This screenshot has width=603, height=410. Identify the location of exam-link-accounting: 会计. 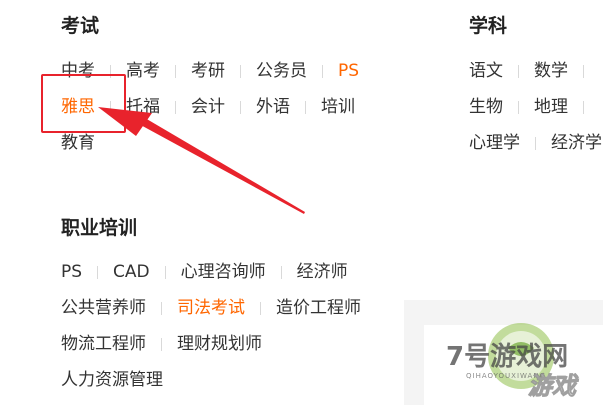
(208, 107).